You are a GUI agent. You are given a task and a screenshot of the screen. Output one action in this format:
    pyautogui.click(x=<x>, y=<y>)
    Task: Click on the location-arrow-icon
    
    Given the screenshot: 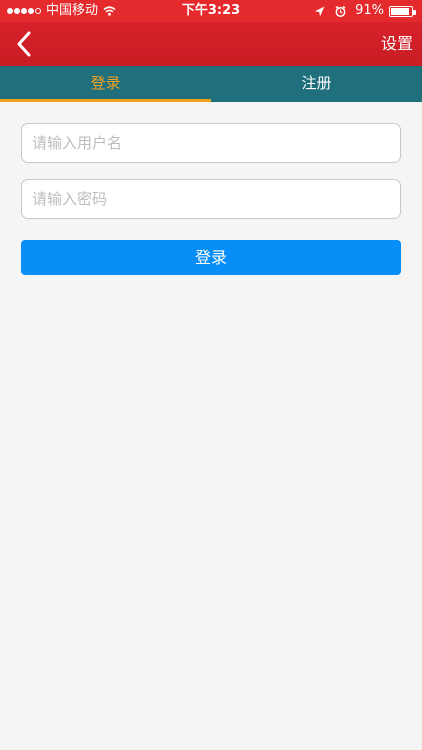 What is the action you would take?
    pyautogui.click(x=319, y=11)
    